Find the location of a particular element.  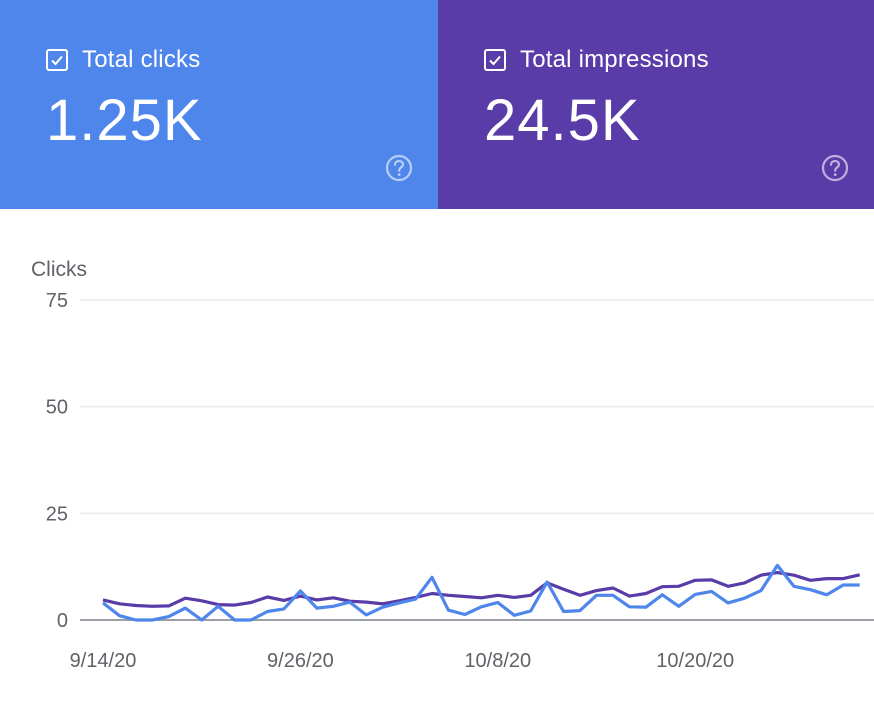

total-impressions-header: Total impressions is located at coordinates (596, 60).